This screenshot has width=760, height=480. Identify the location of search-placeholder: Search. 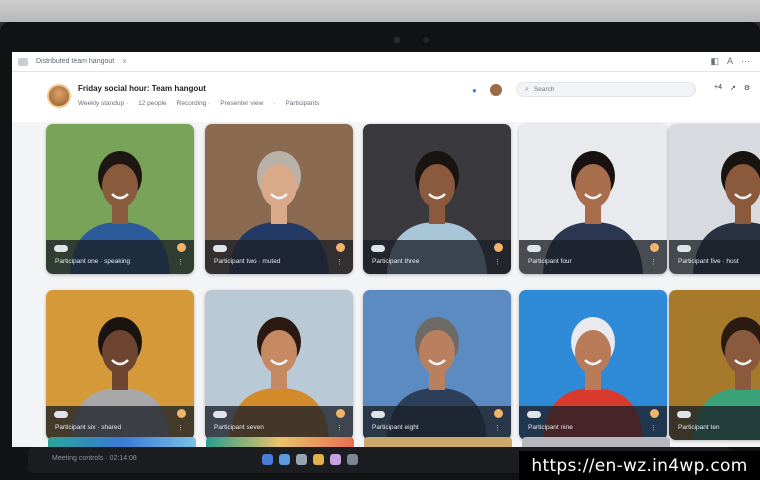
(544, 89).